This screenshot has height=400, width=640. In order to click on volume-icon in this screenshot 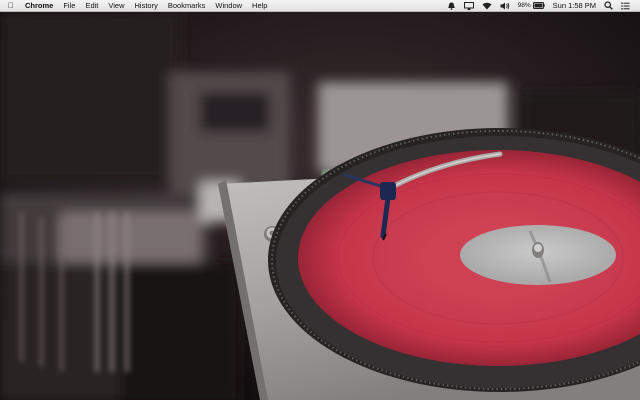, I will do `click(505, 6)`.